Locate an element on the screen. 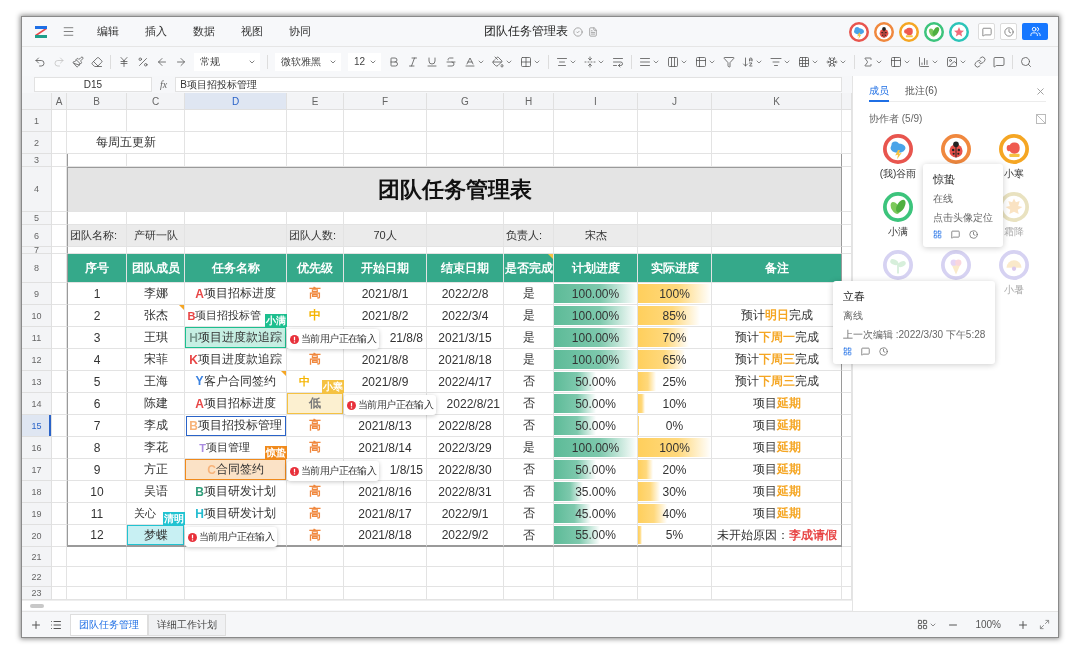 The image size is (1080, 650). column-header: C is located at coordinates (156, 101).